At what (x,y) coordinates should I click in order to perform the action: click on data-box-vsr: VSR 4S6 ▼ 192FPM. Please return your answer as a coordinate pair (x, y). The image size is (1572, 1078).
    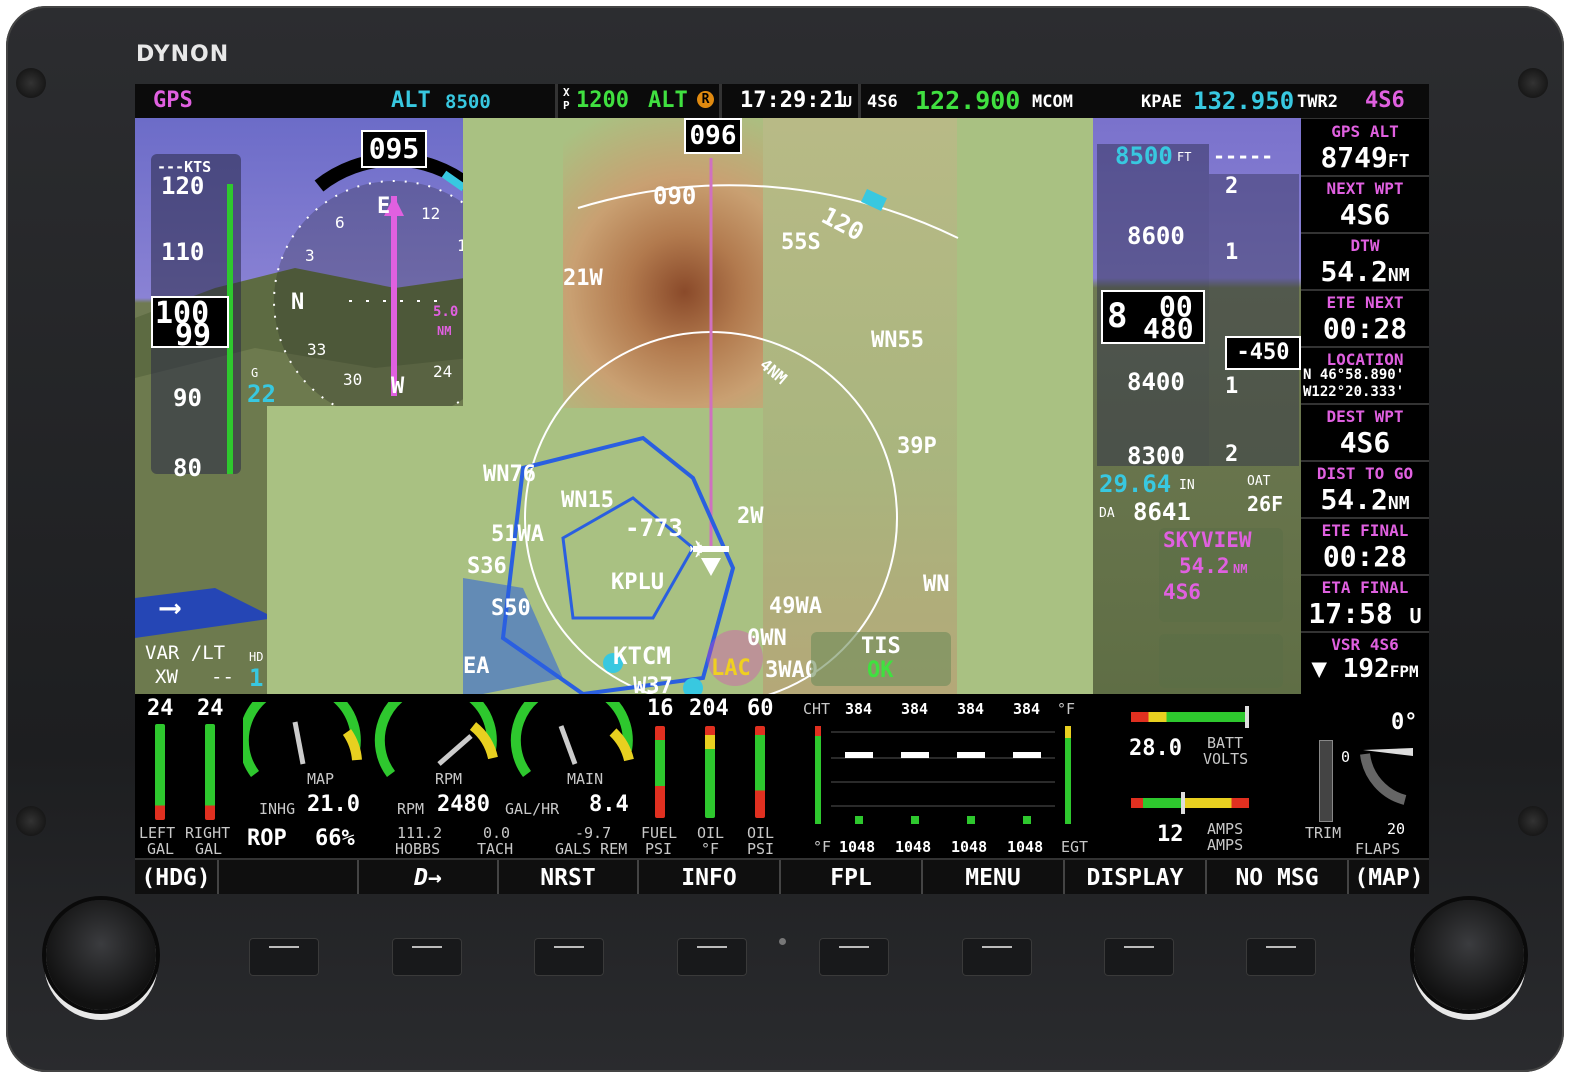
    Looking at the image, I should click on (1365, 662).